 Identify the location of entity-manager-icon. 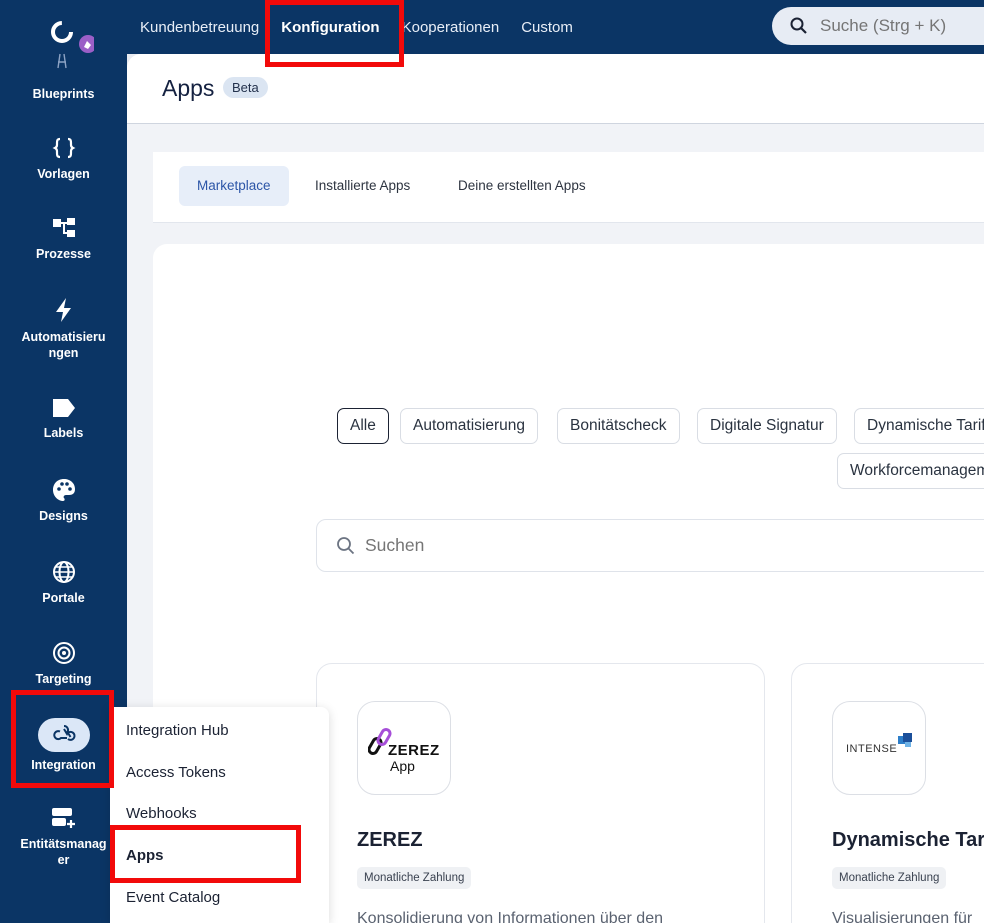
(63, 818).